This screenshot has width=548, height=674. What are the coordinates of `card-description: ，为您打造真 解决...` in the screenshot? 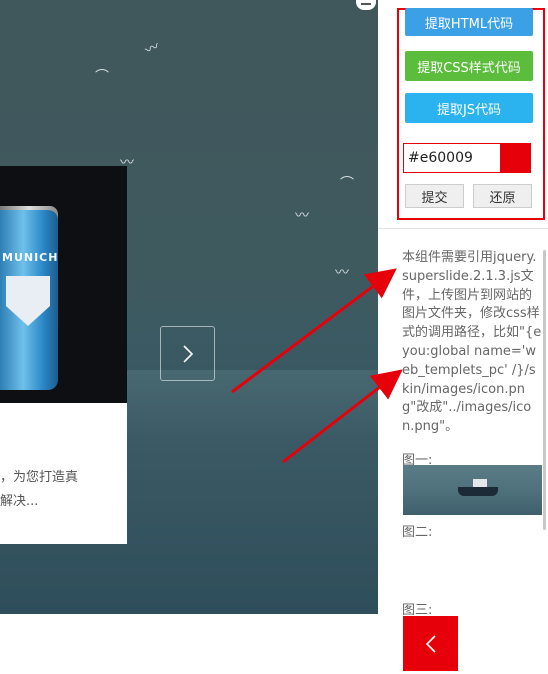 It's located at (60, 490).